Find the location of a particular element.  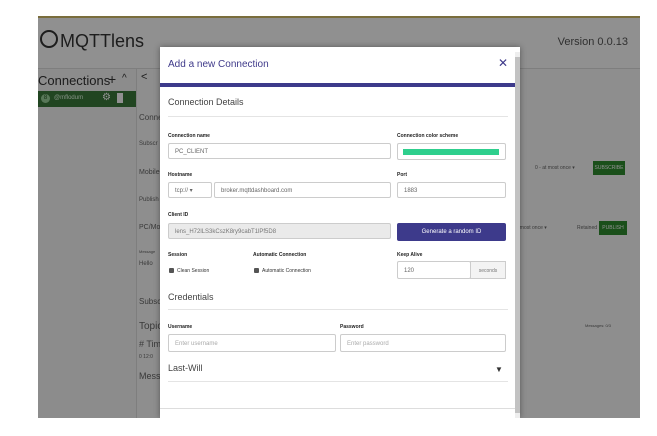

auto-connection-label: Automatic Connection is located at coordinates (280, 255).